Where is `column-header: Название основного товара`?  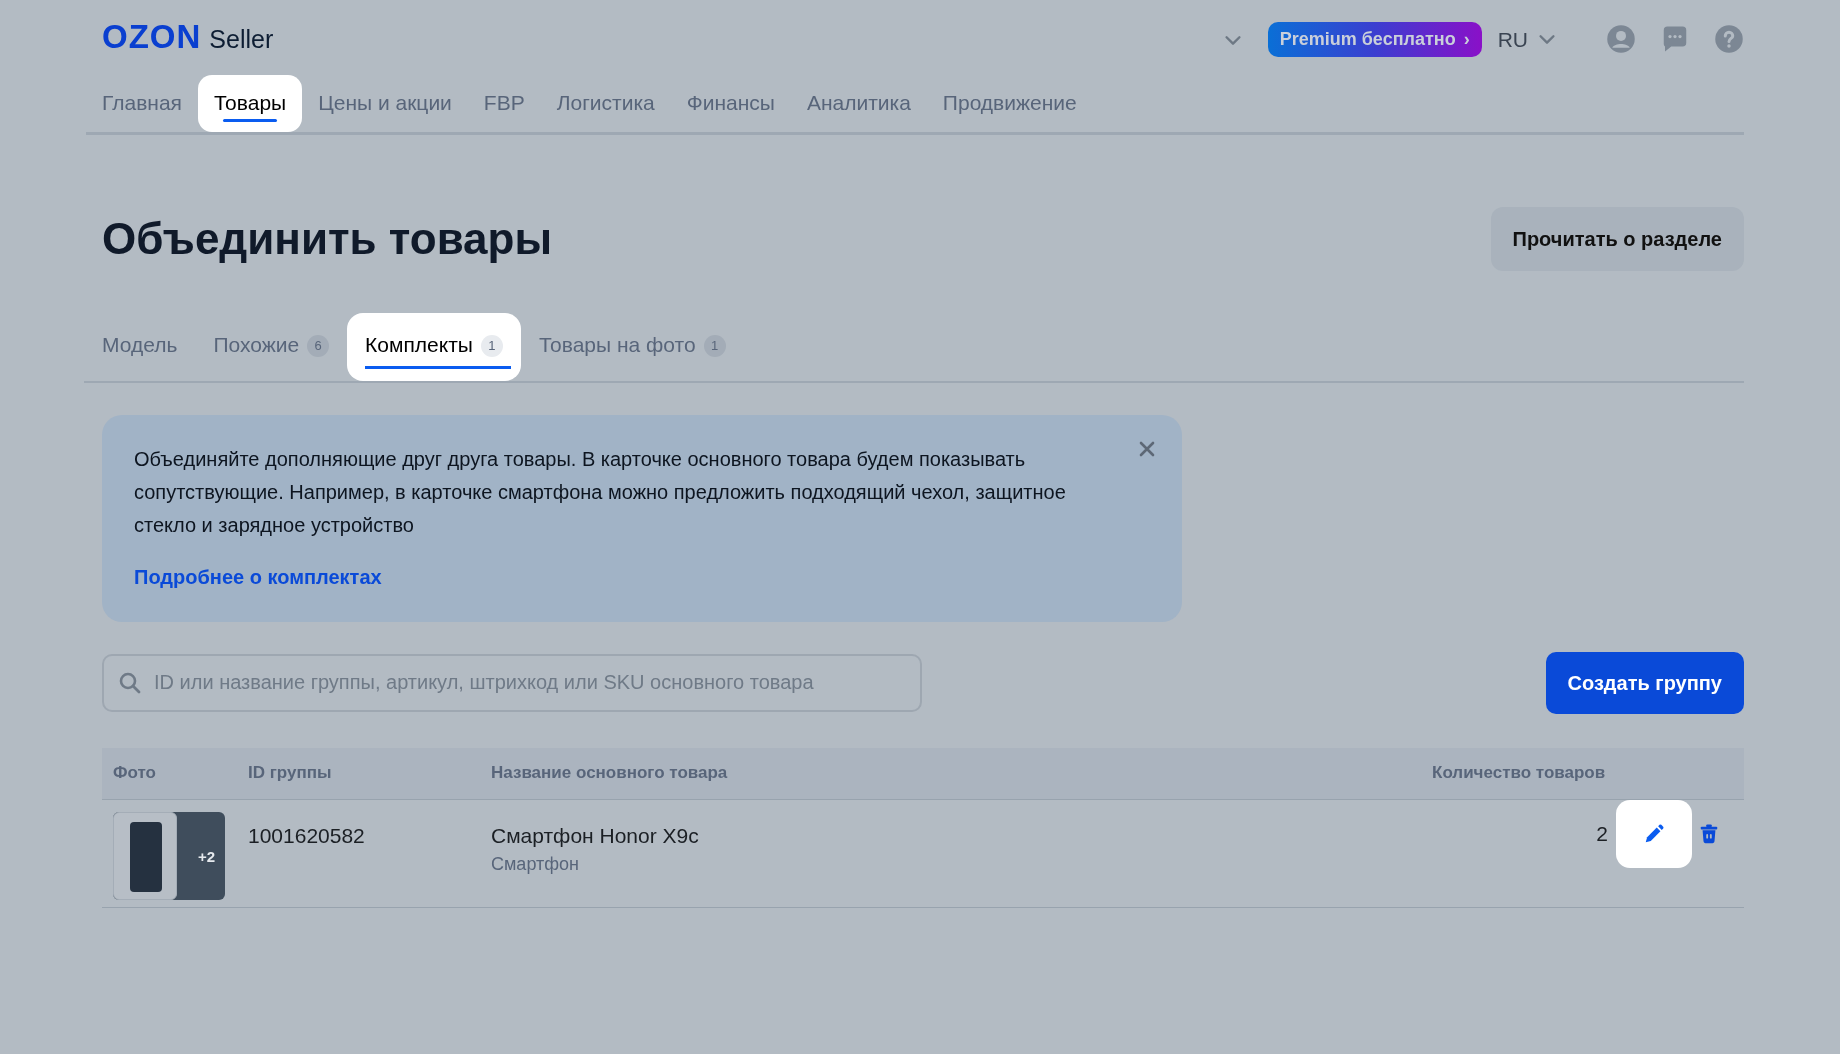 column-header: Название основного товара is located at coordinates (610, 773).